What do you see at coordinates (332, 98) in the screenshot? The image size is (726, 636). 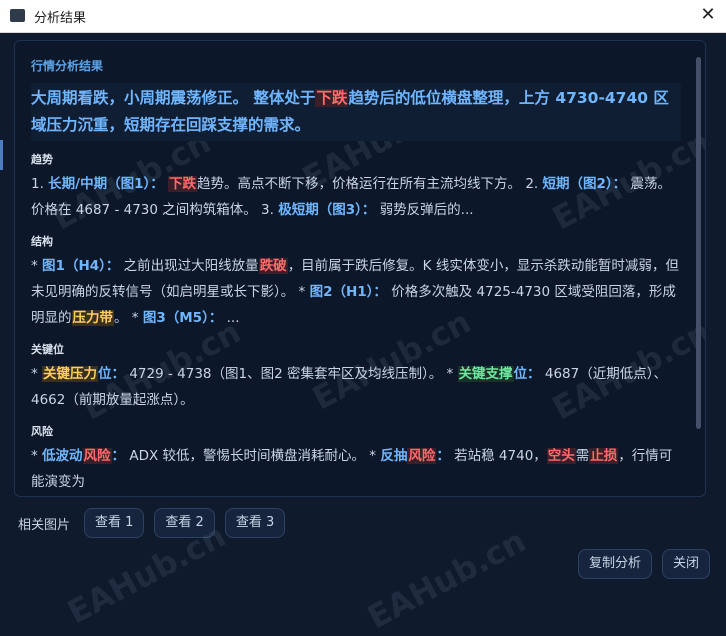 I see `bearish-highlight: 下跌` at bounding box center [332, 98].